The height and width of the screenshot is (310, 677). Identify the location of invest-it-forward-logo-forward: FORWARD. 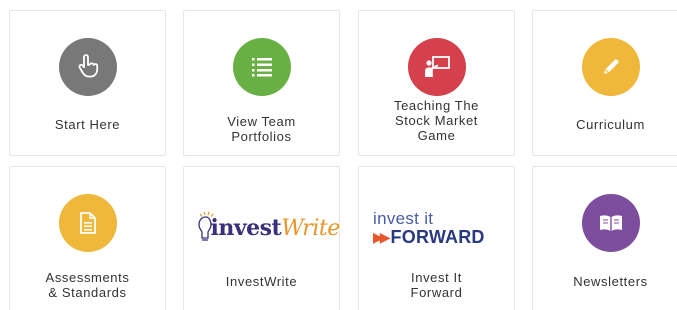
(437, 237).